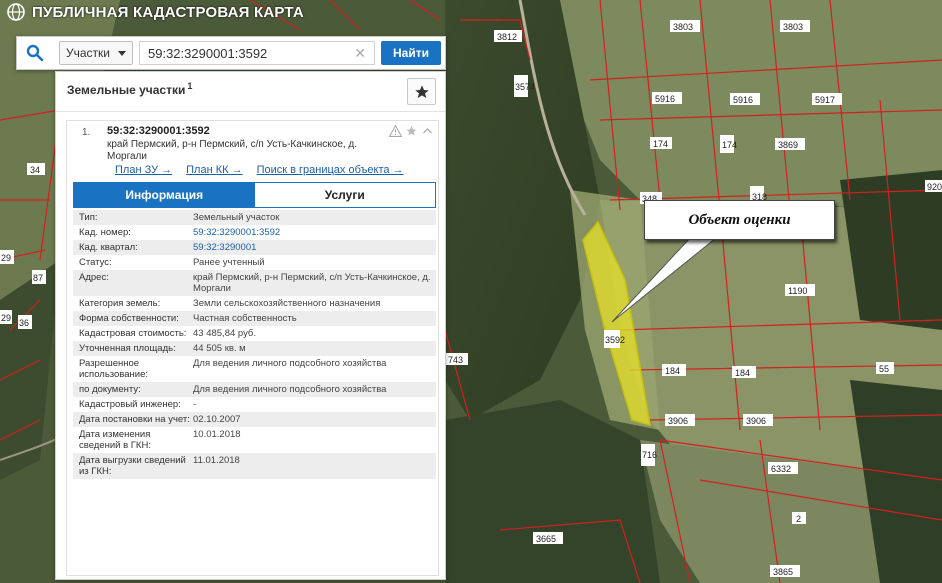  Describe the element at coordinates (411, 53) in the screenshot. I see `find-button: Найти` at that location.